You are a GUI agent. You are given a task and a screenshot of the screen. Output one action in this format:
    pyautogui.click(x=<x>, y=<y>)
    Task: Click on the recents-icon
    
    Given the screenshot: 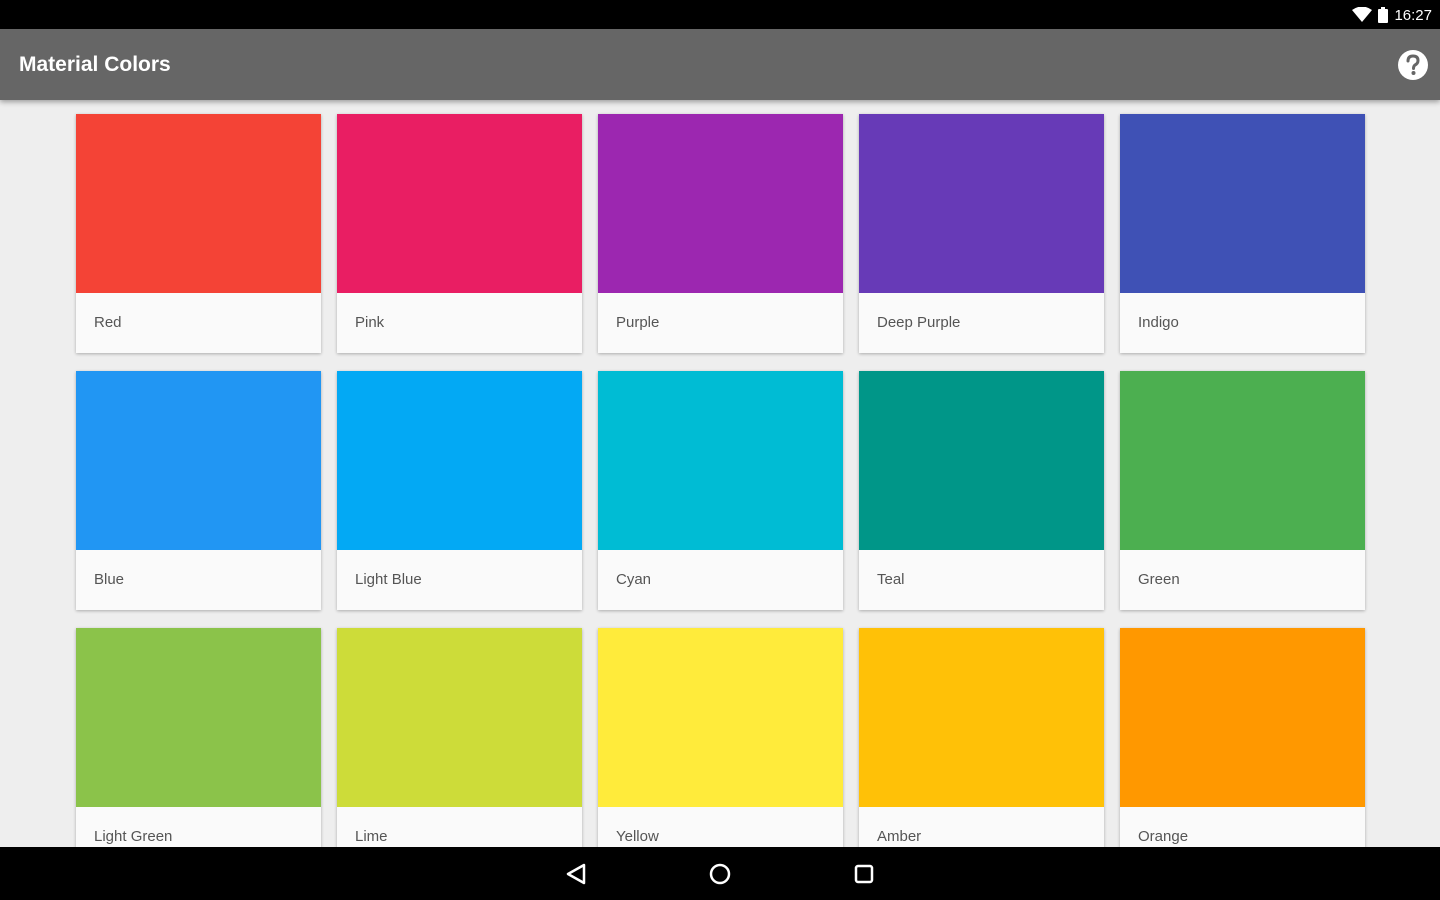 What is the action you would take?
    pyautogui.click(x=864, y=874)
    